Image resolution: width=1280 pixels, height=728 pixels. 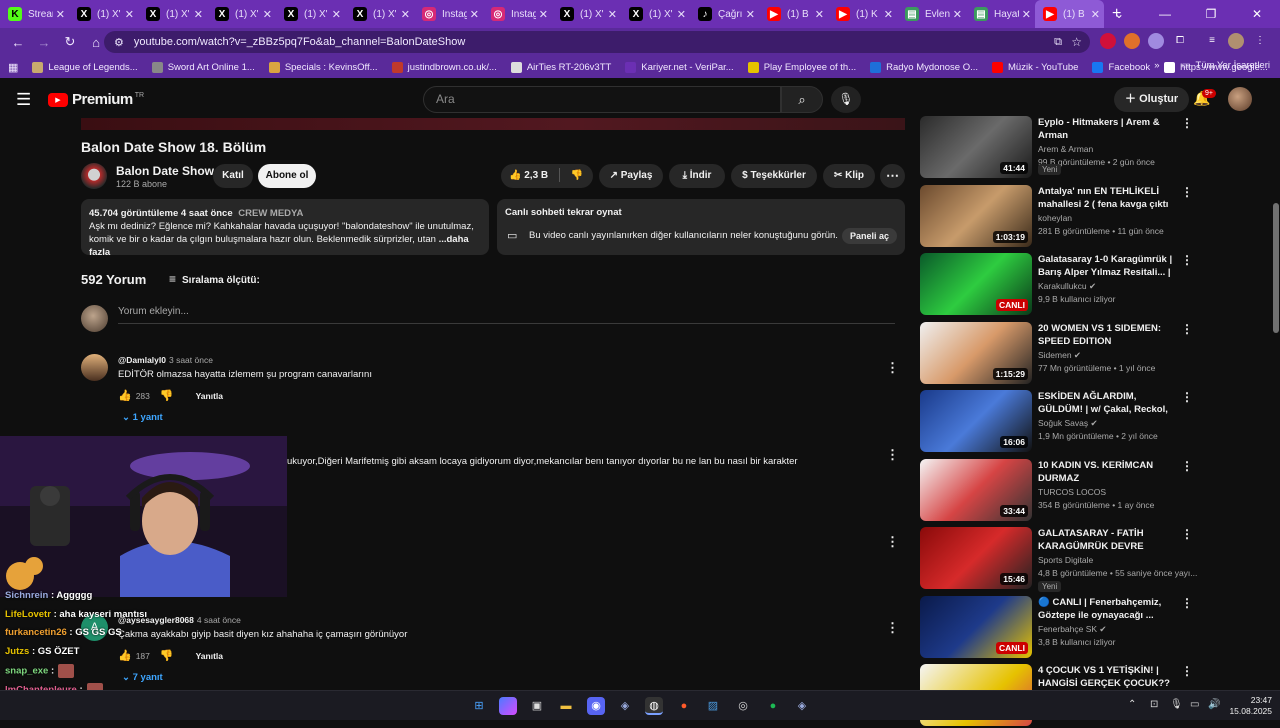 What do you see at coordinates (602, 99) in the screenshot?
I see `search-input: Ara` at bounding box center [602, 99].